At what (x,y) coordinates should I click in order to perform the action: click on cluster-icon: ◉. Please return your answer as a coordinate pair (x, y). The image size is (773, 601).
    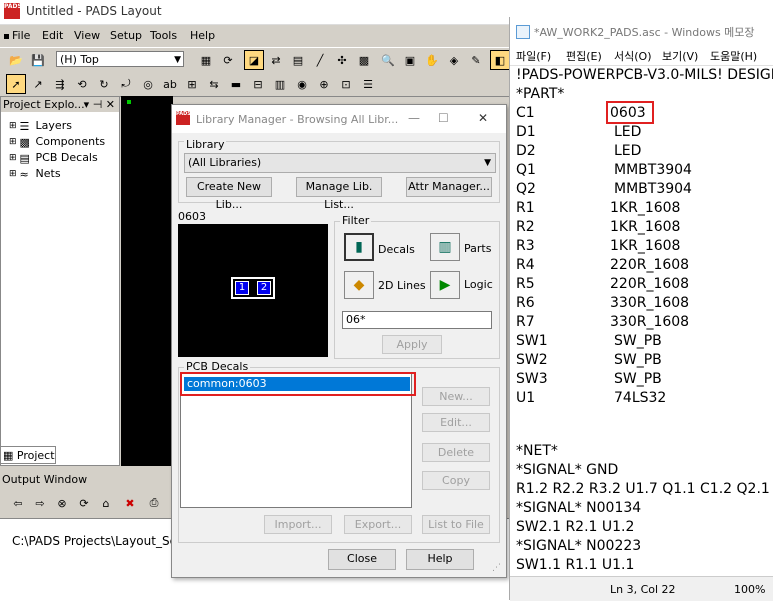
    Looking at the image, I should click on (302, 84).